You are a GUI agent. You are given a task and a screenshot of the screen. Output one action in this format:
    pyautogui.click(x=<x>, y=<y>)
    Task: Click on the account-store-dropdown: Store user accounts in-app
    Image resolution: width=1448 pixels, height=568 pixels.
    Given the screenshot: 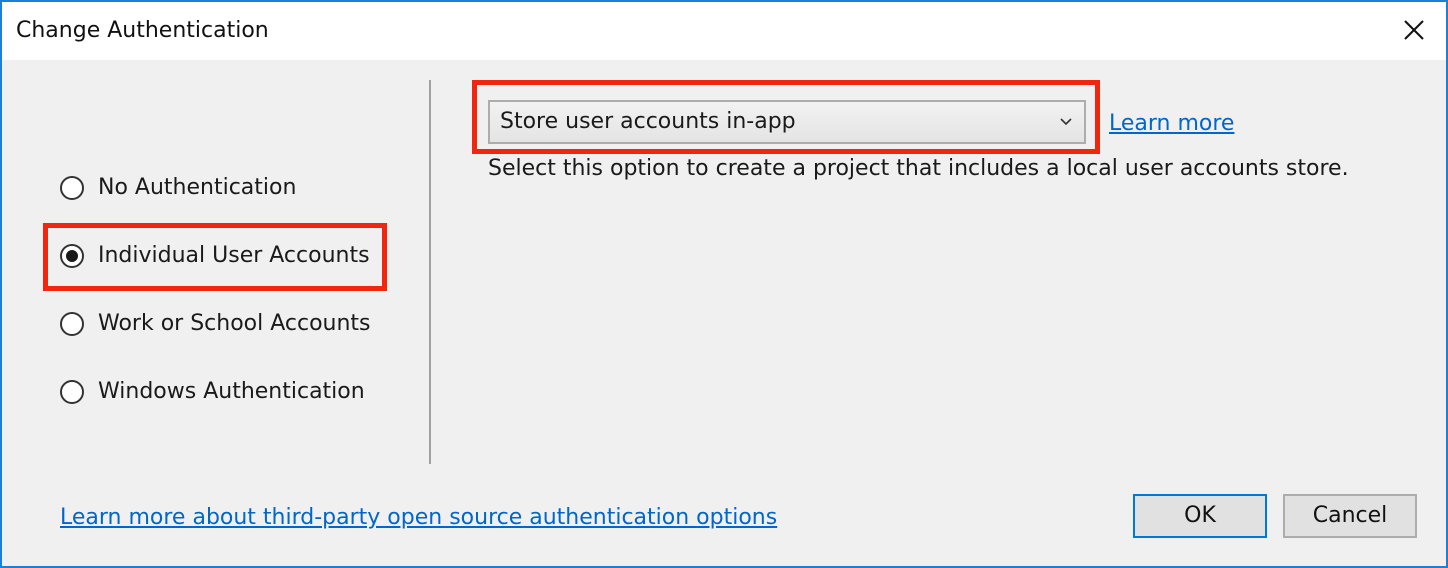 What is the action you would take?
    pyautogui.click(x=787, y=122)
    